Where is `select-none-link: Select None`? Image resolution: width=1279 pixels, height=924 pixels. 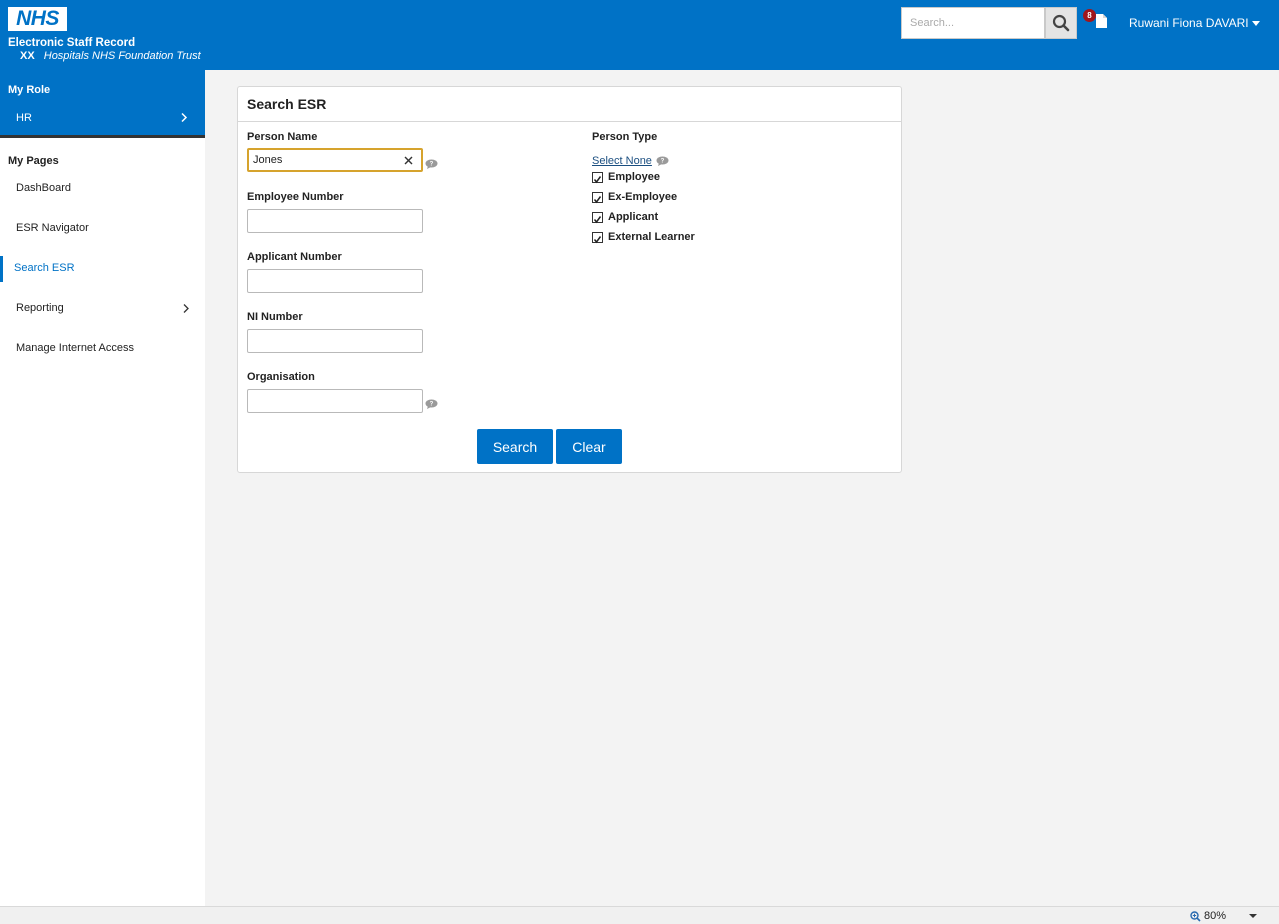
select-none-link: Select None is located at coordinates (622, 161).